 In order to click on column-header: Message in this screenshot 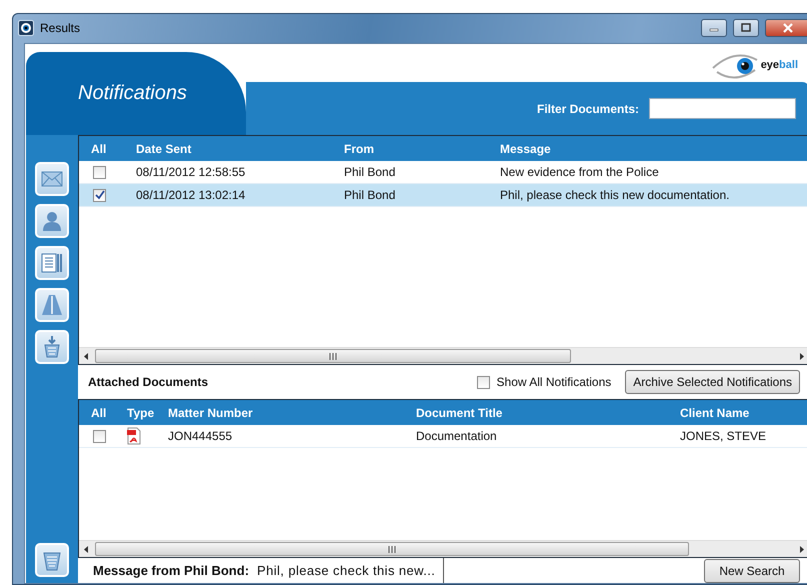, I will do `click(600, 149)`.